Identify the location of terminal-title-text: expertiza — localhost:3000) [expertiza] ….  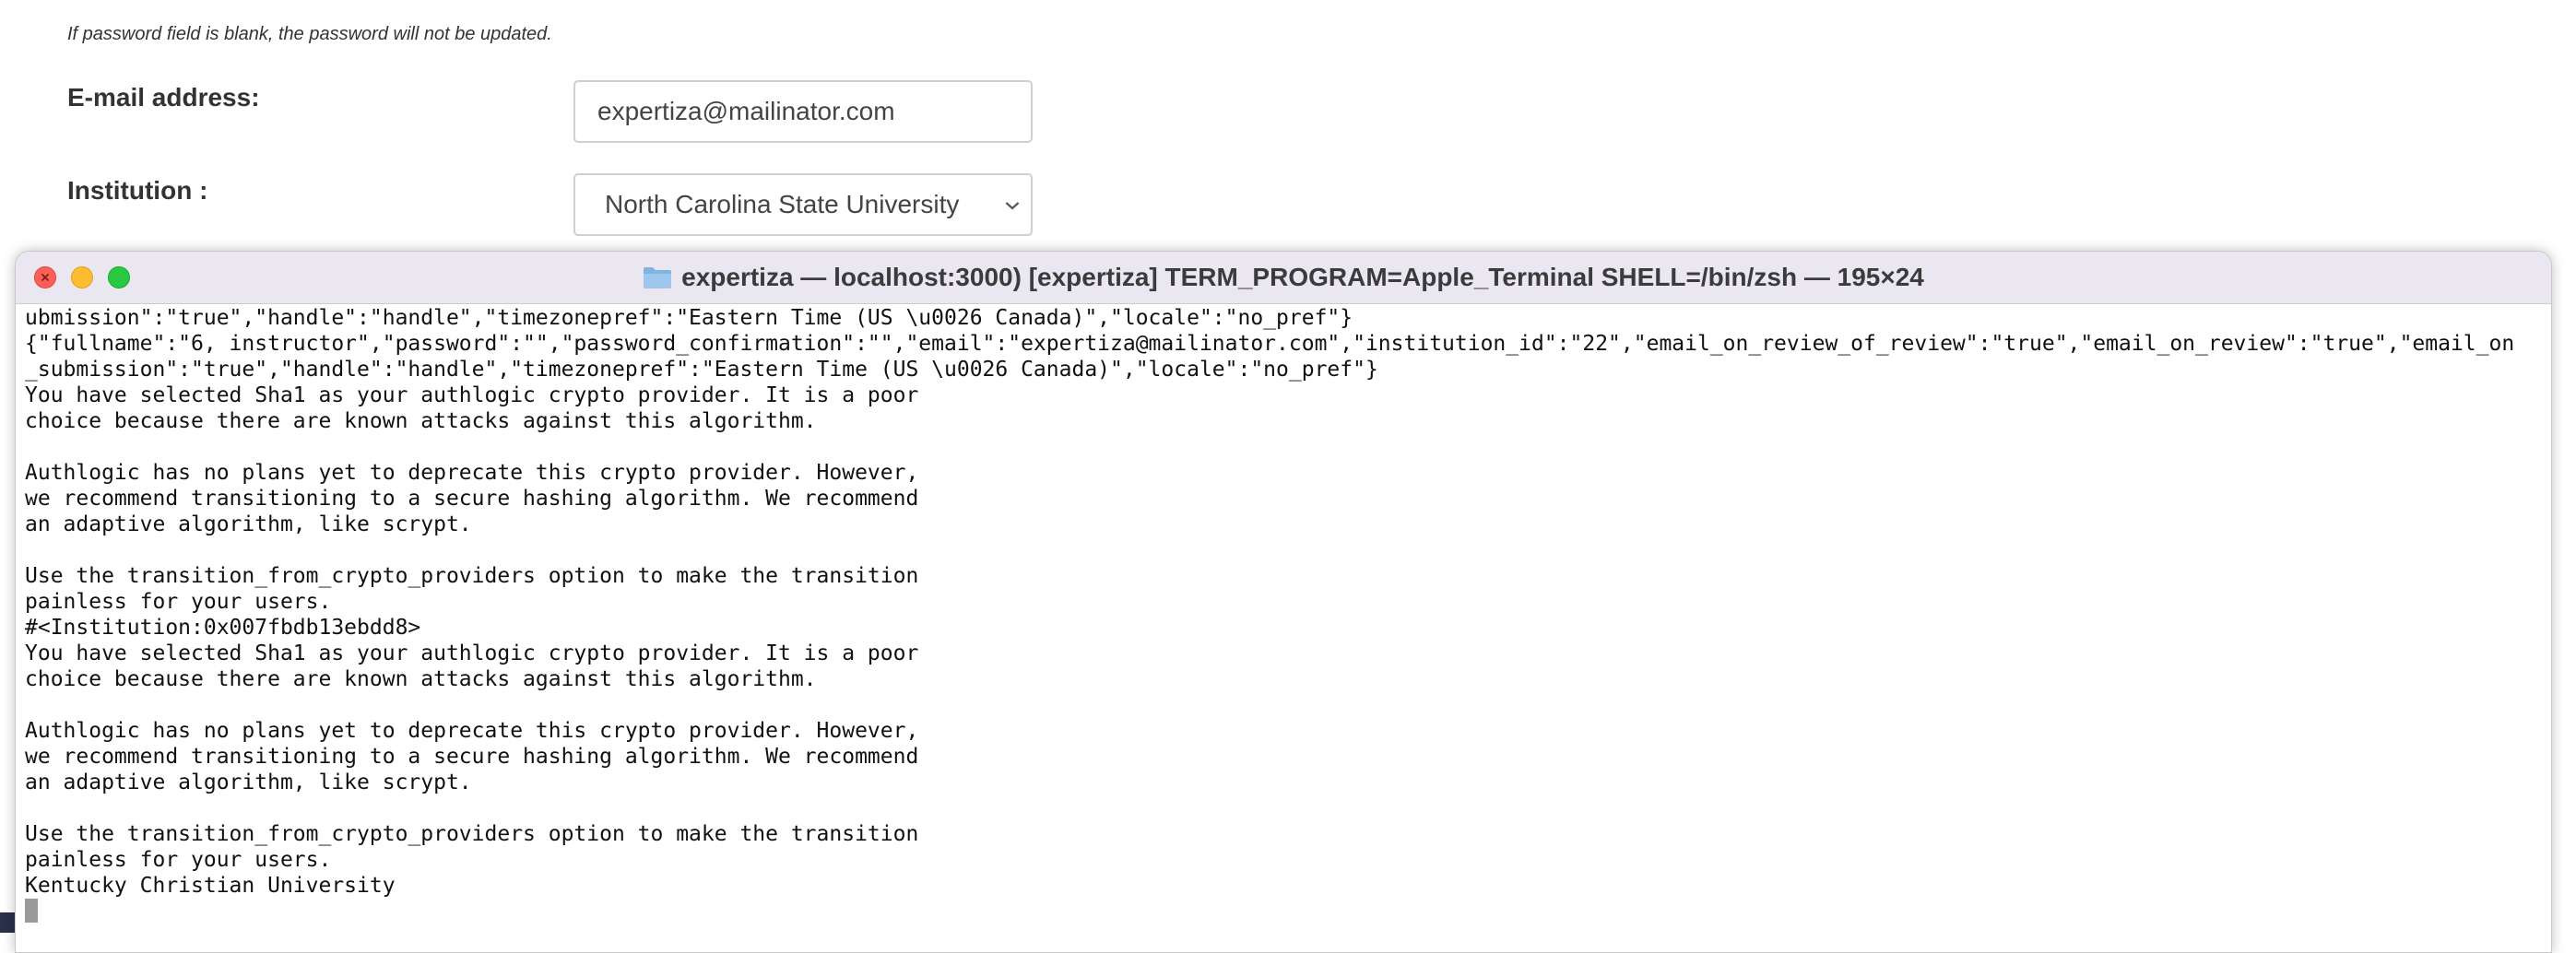
(1302, 277).